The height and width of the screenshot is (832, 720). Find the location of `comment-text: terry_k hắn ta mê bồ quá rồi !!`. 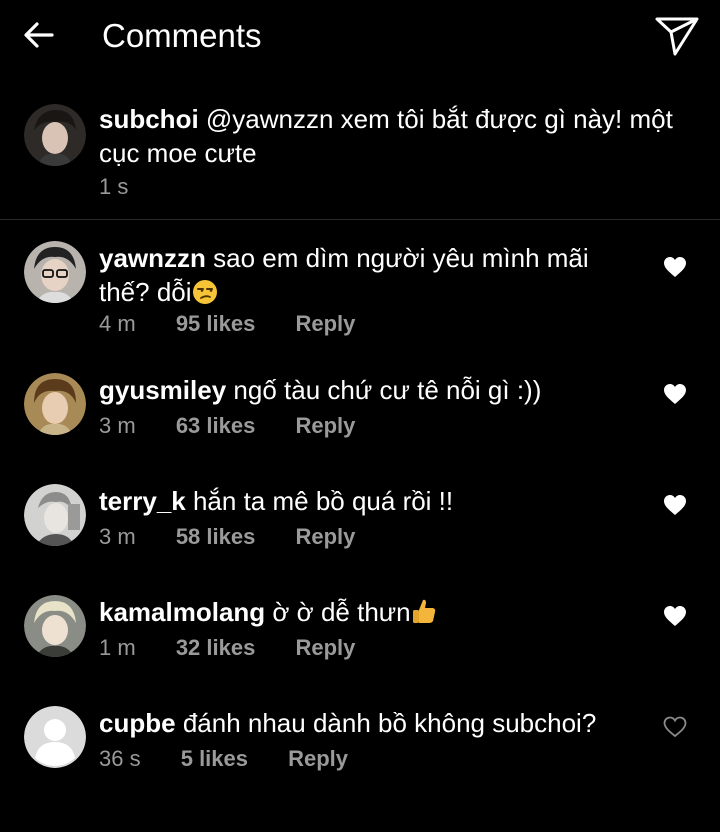

comment-text: terry_k hắn ta mê bồ quá rồi !! is located at coordinates (369, 501).